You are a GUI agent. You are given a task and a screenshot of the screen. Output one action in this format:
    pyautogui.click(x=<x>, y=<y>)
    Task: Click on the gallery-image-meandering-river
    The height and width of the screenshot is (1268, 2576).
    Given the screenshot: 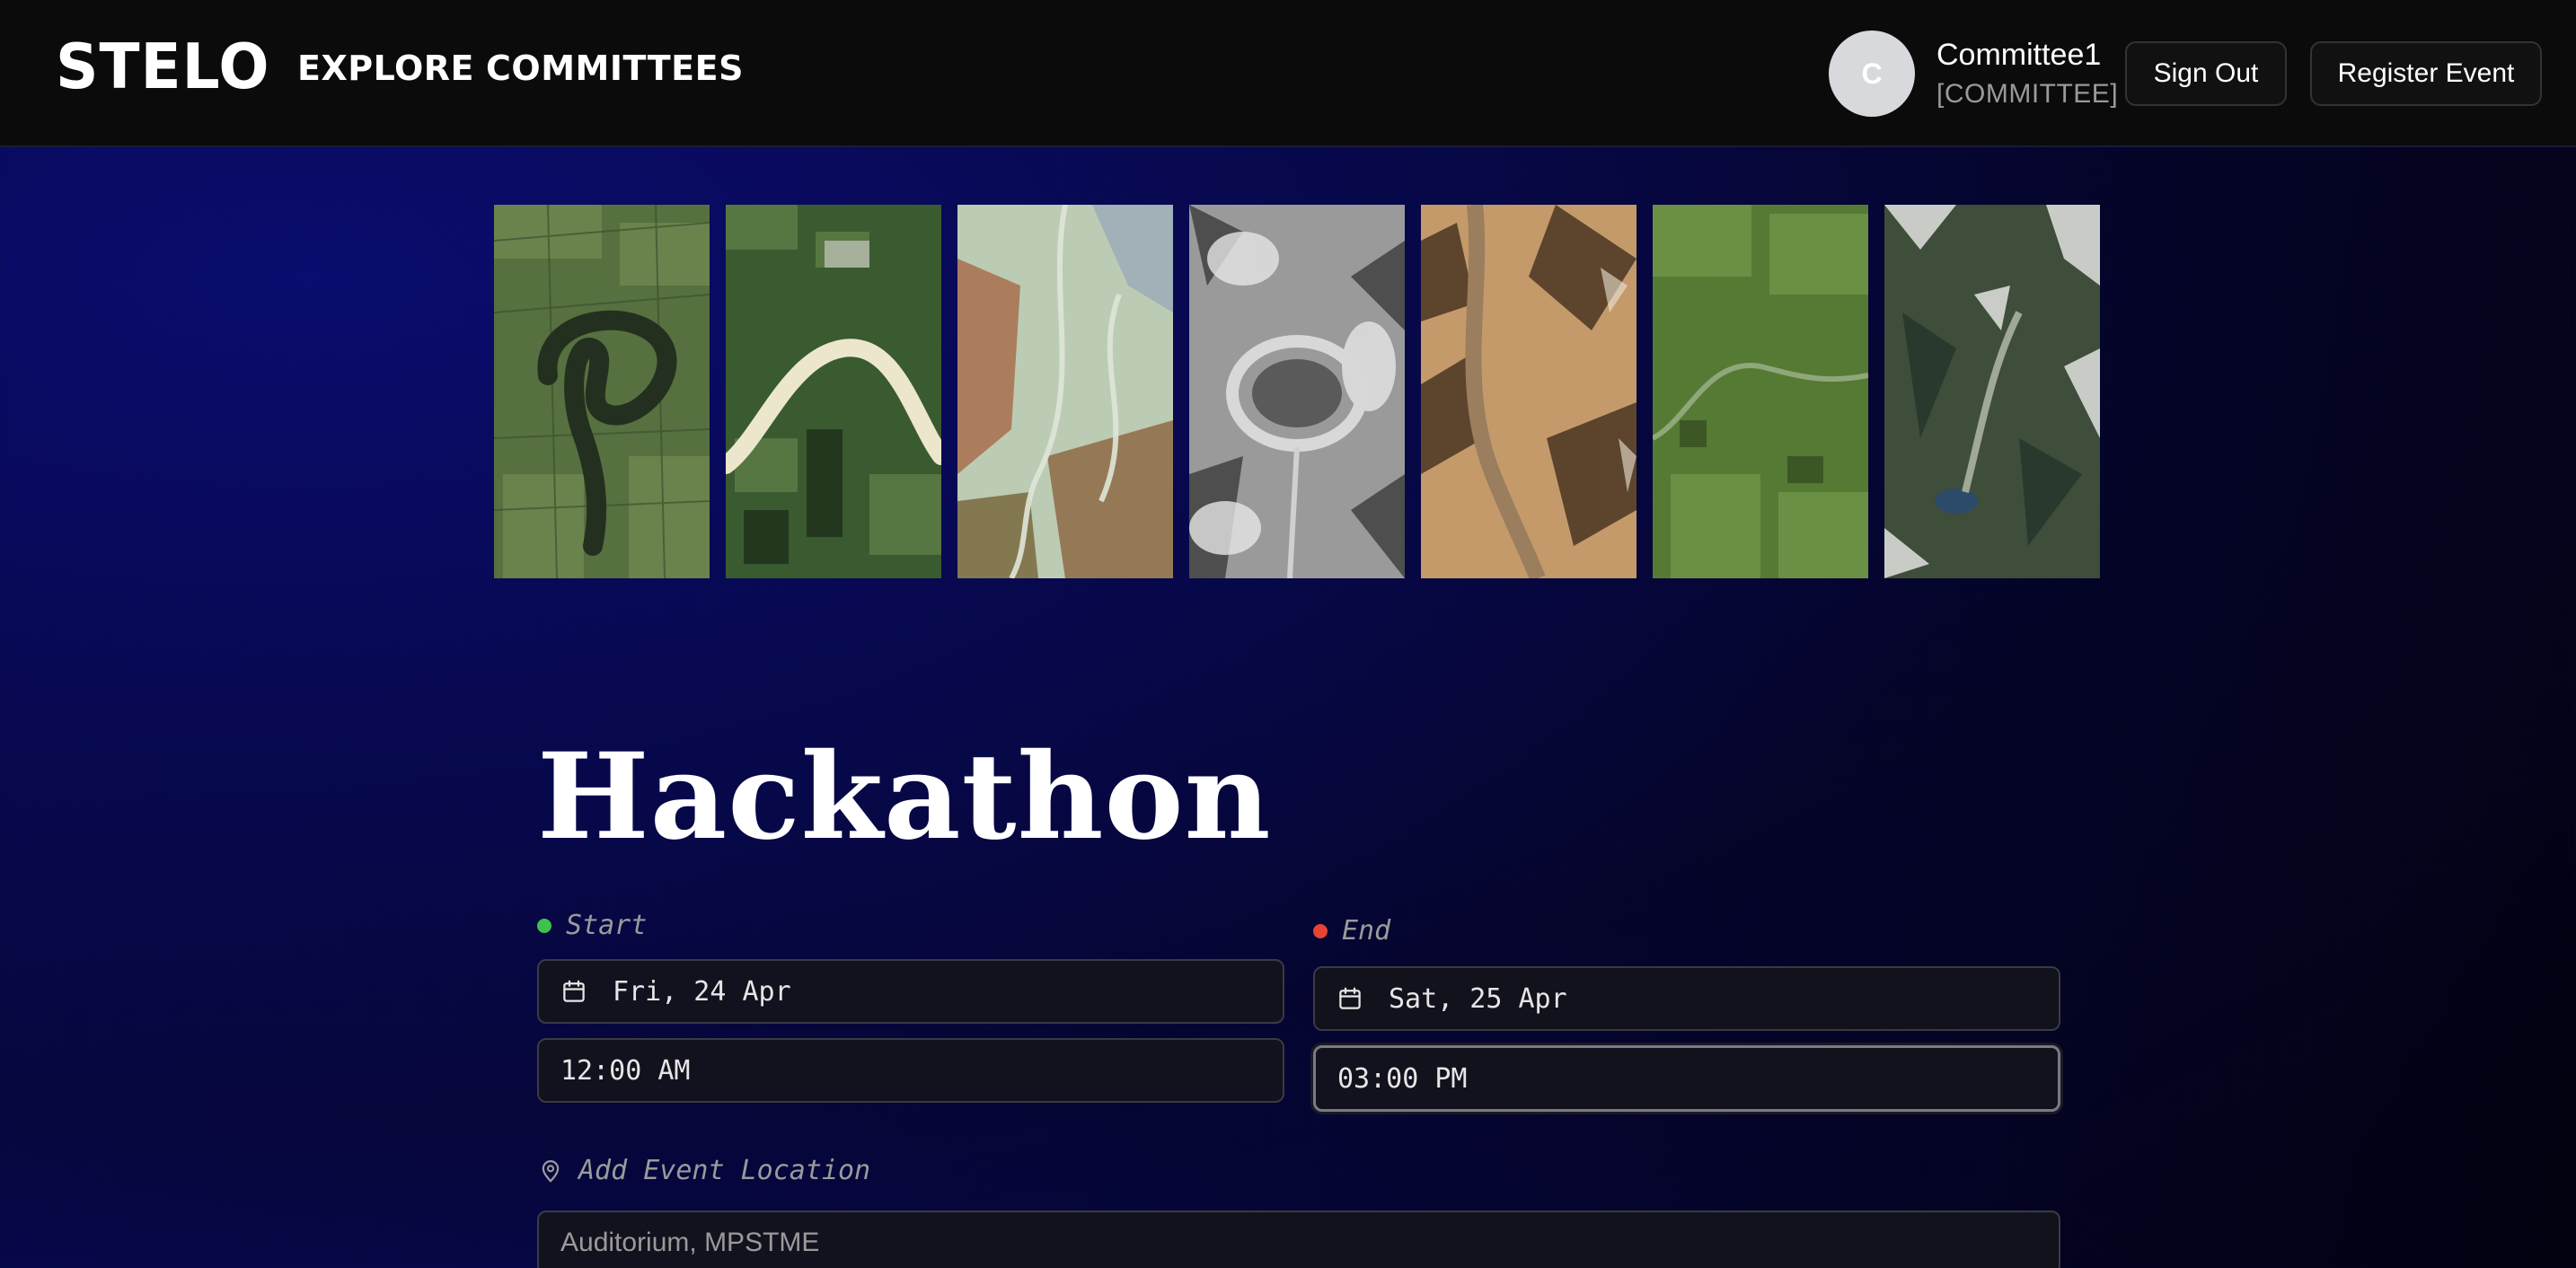 What is the action you would take?
    pyautogui.click(x=833, y=391)
    